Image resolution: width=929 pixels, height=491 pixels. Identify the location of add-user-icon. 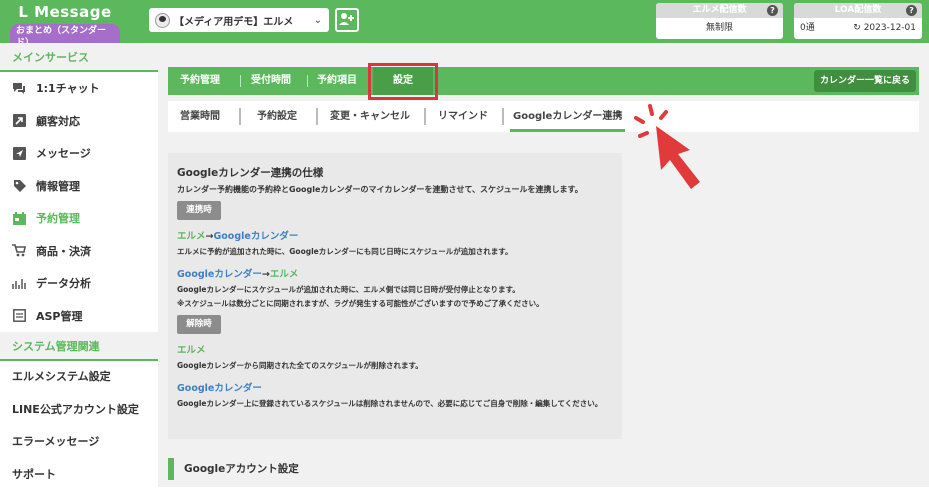
(347, 20).